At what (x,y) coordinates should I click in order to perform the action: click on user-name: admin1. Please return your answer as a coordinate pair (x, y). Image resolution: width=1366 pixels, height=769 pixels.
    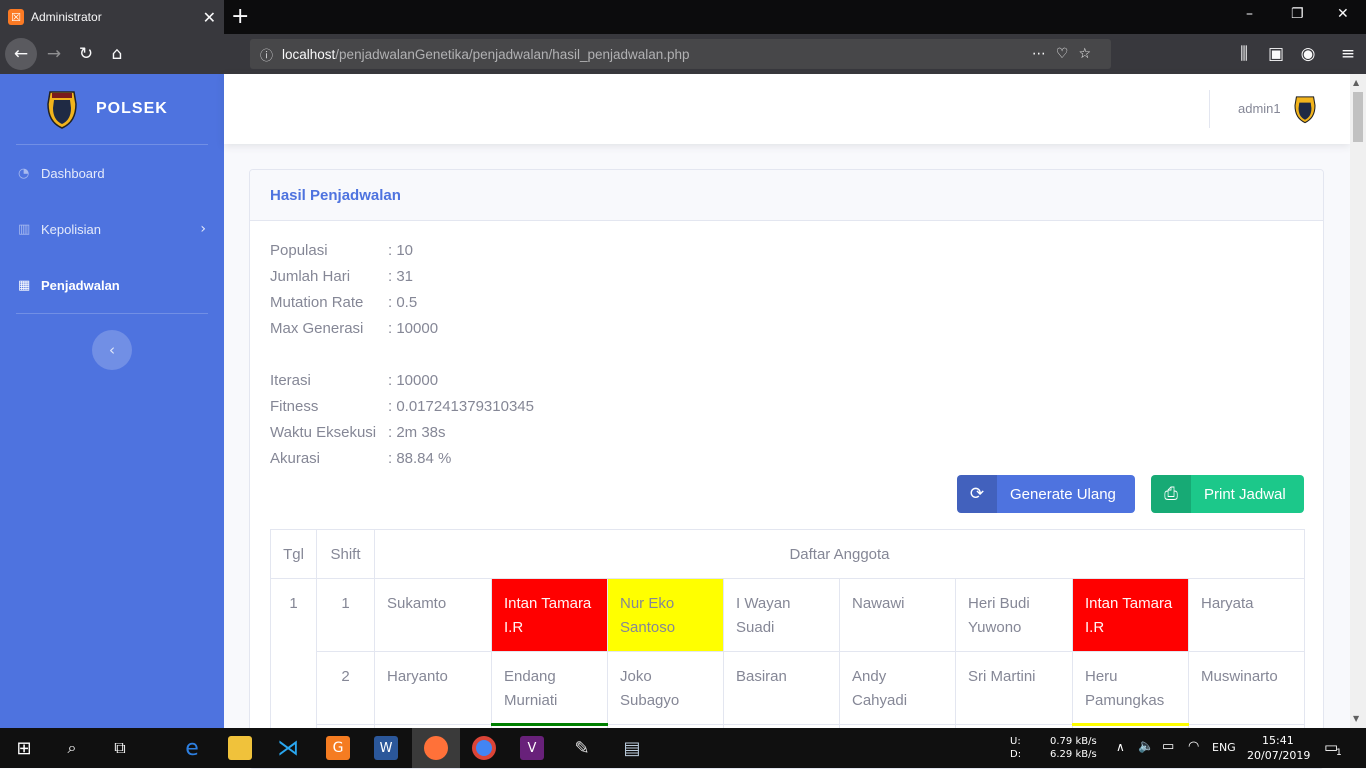
    Looking at the image, I should click on (1259, 108).